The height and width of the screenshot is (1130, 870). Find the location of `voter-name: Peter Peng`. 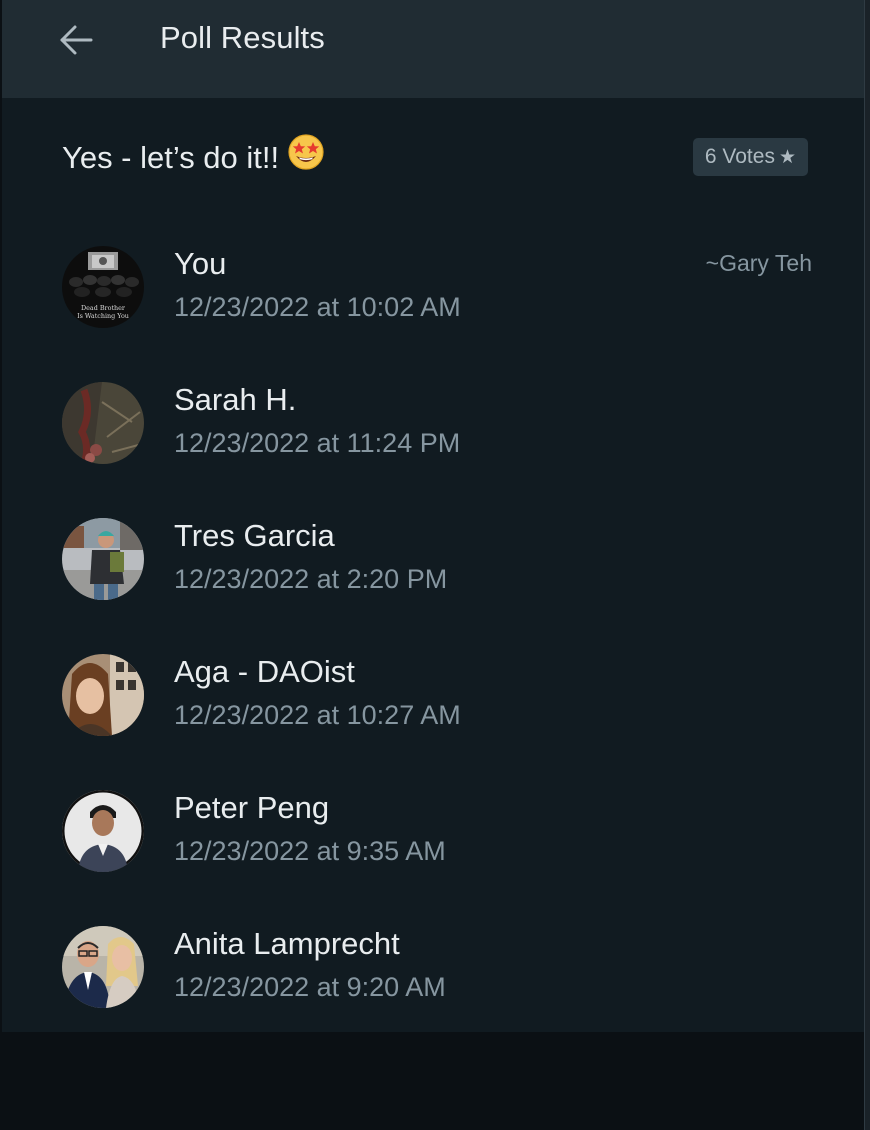

voter-name: Peter Peng is located at coordinates (252, 807).